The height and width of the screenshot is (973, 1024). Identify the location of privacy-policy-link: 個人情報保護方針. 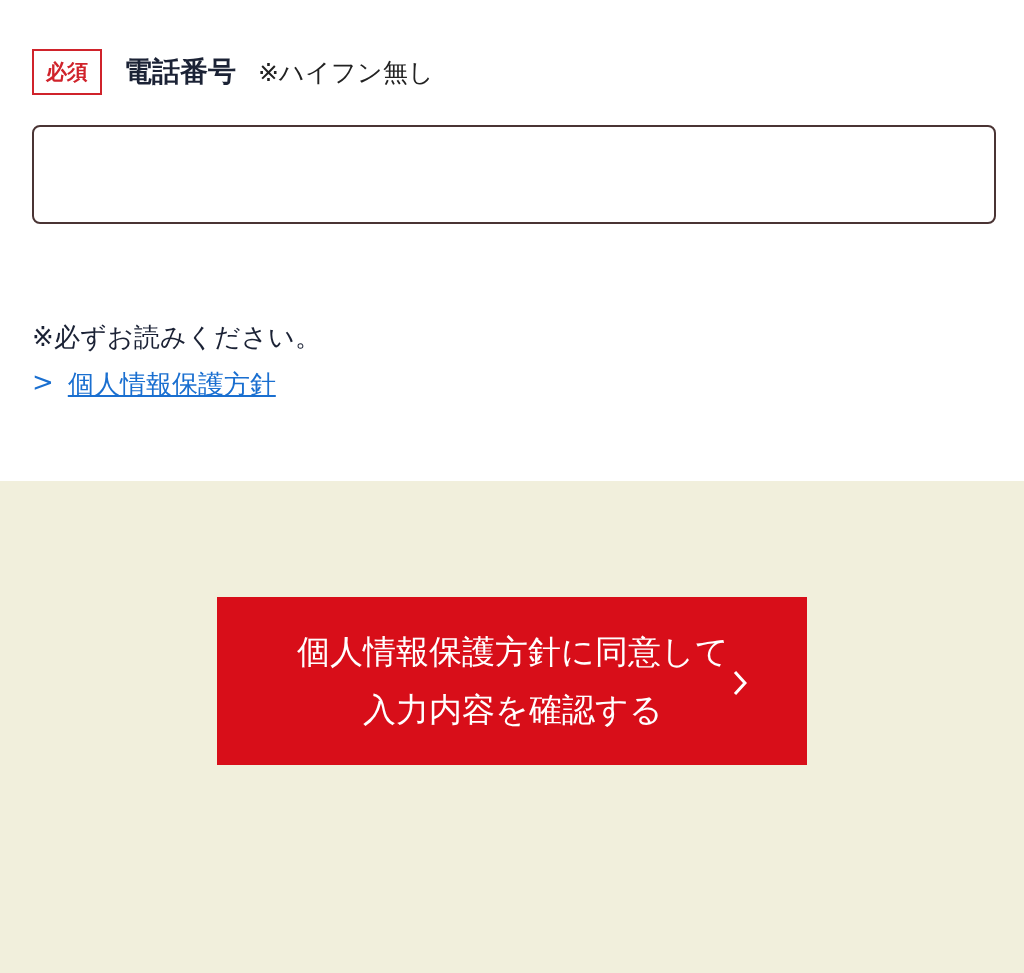
(171, 384).